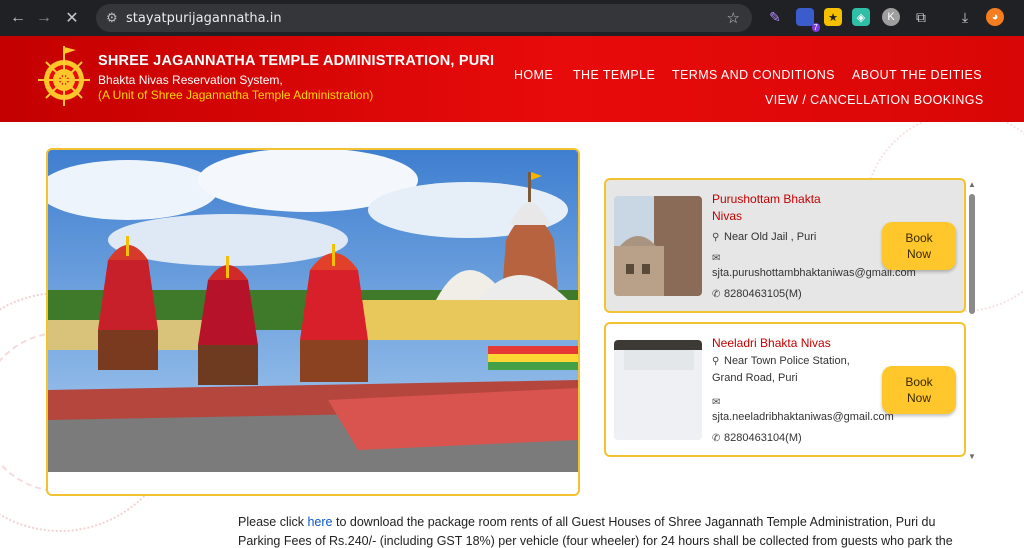 Image resolution: width=1024 pixels, height=548 pixels. What do you see at coordinates (733, 18) in the screenshot?
I see `bookmark-star-icon: ☆` at bounding box center [733, 18].